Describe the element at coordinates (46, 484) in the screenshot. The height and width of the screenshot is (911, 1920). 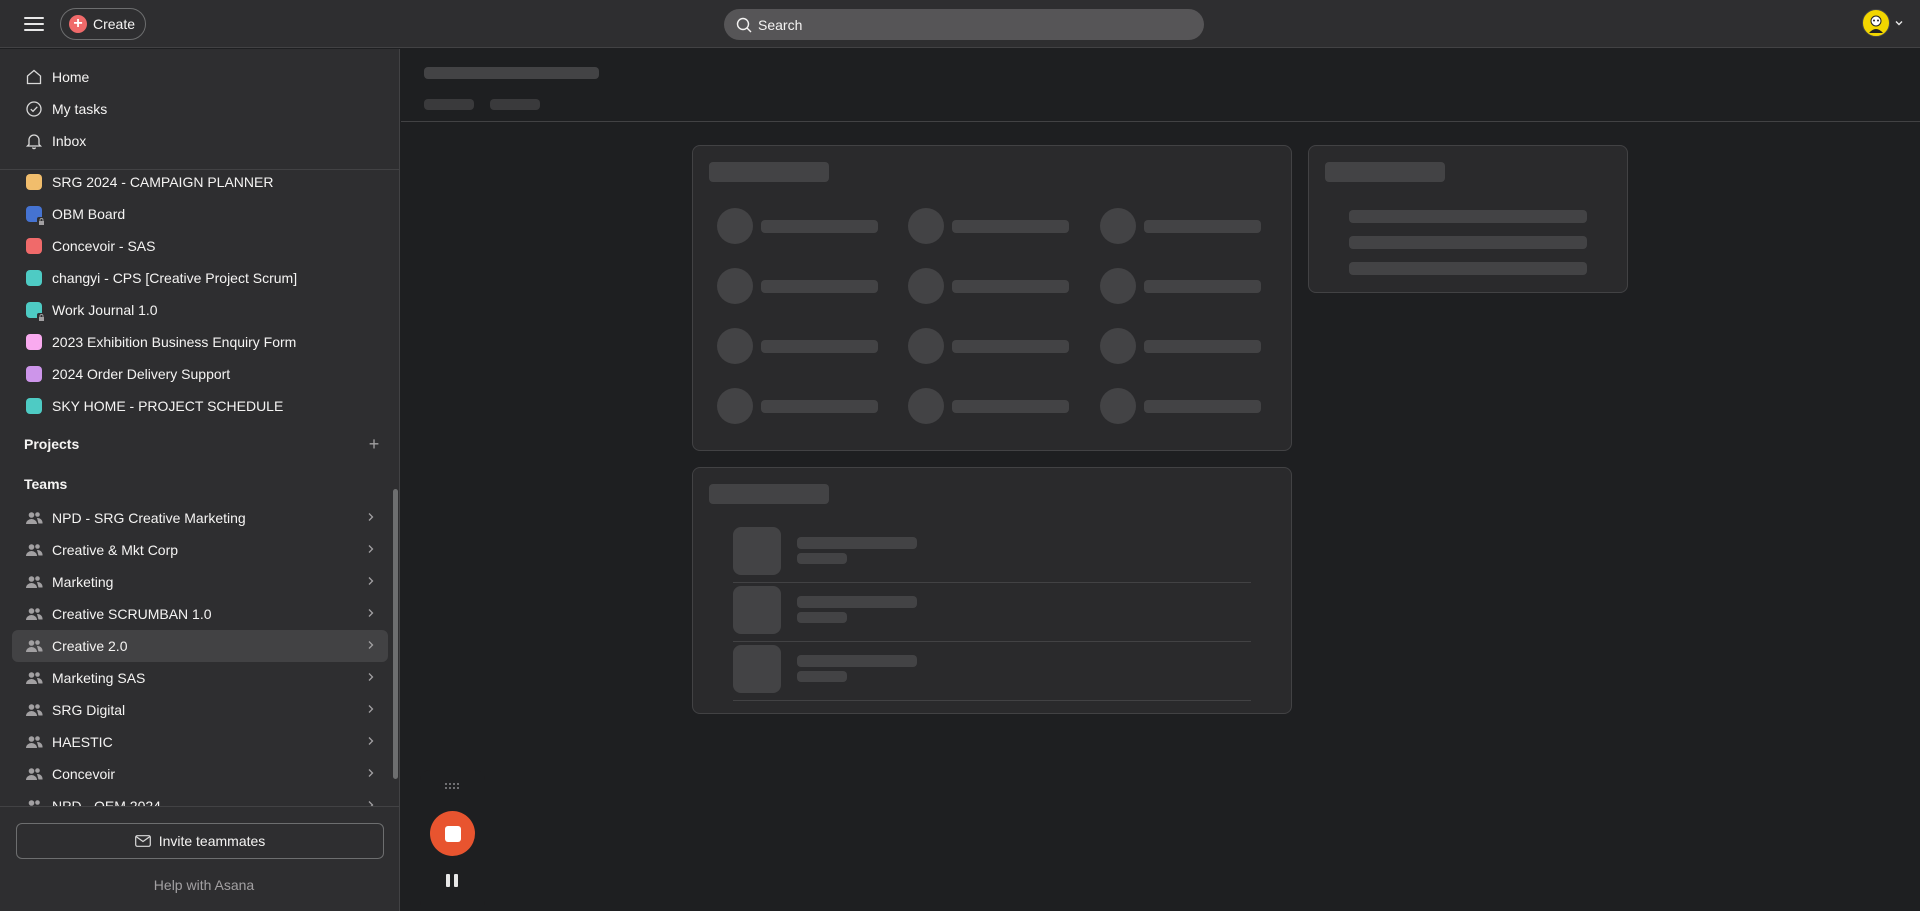
I see `teams-heading: Teams` at that location.